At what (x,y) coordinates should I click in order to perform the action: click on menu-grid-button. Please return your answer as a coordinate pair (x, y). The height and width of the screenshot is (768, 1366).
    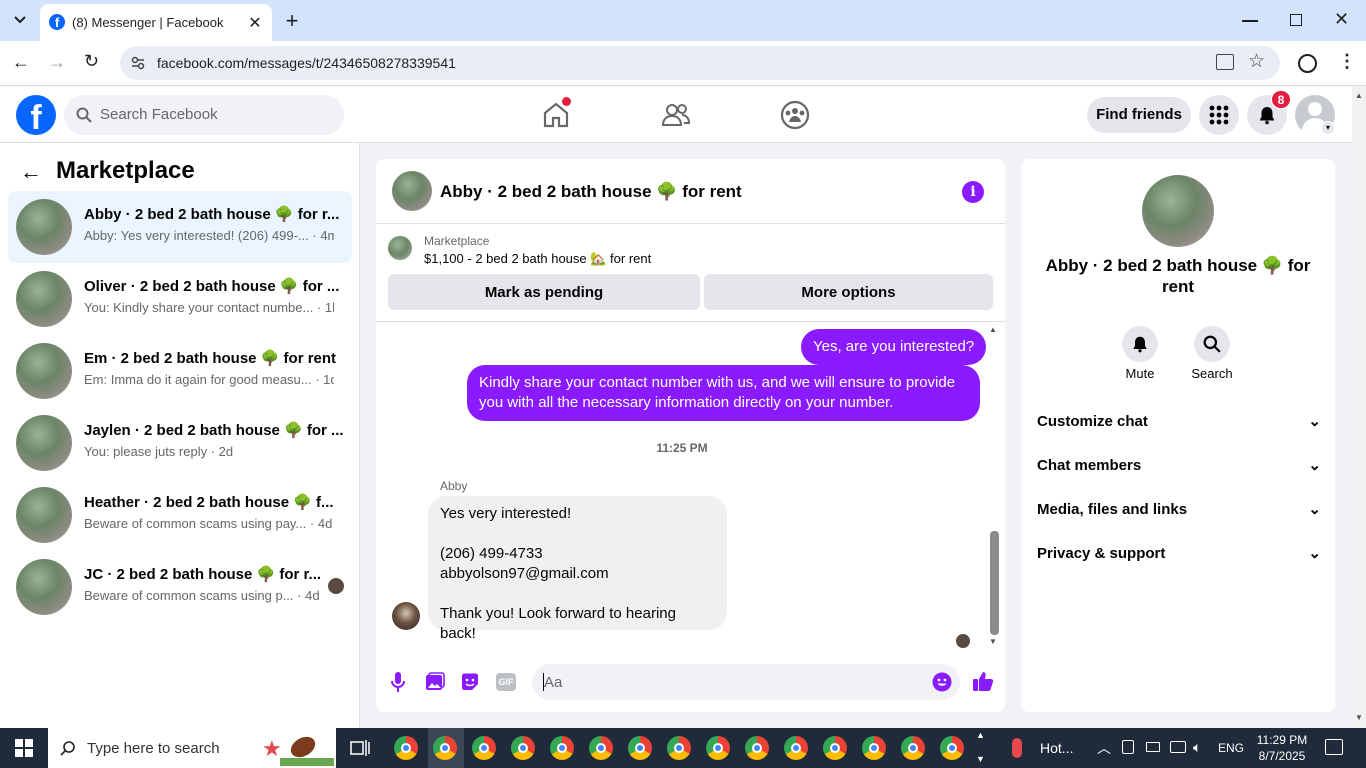
    Looking at the image, I should click on (1219, 115).